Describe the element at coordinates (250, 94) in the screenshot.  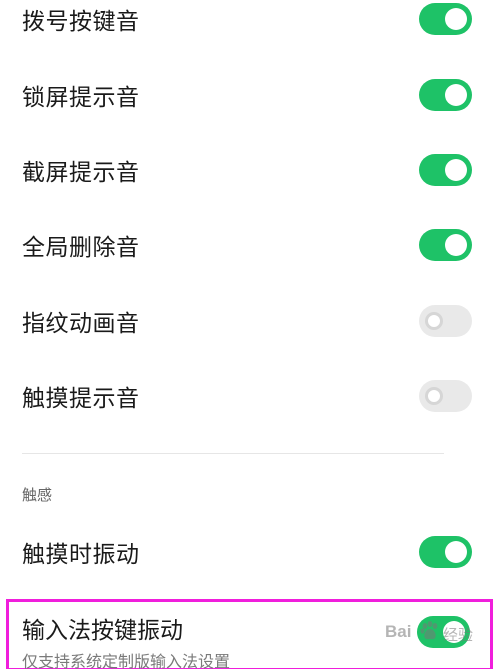
I see `setting-row-lock-screen-sound: 锁屏提示音` at that location.